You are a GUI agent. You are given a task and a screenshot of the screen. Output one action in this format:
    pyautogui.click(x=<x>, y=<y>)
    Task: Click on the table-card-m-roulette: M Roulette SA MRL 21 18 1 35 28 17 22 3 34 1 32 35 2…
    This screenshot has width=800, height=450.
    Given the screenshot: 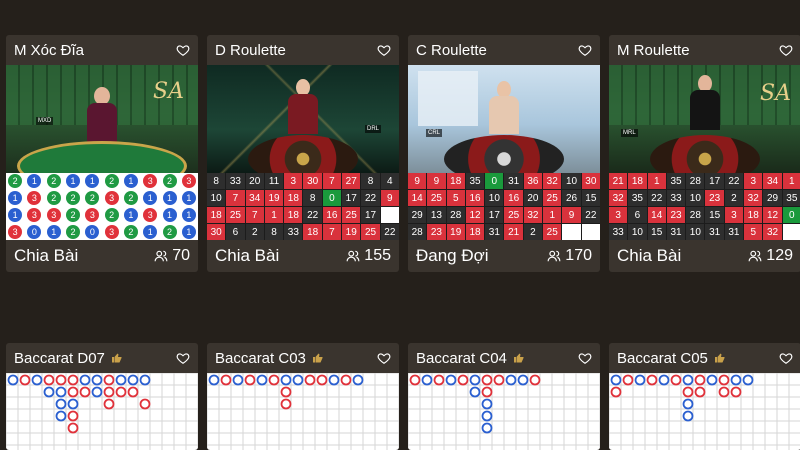 What is the action you would take?
    pyautogui.click(x=704, y=153)
    